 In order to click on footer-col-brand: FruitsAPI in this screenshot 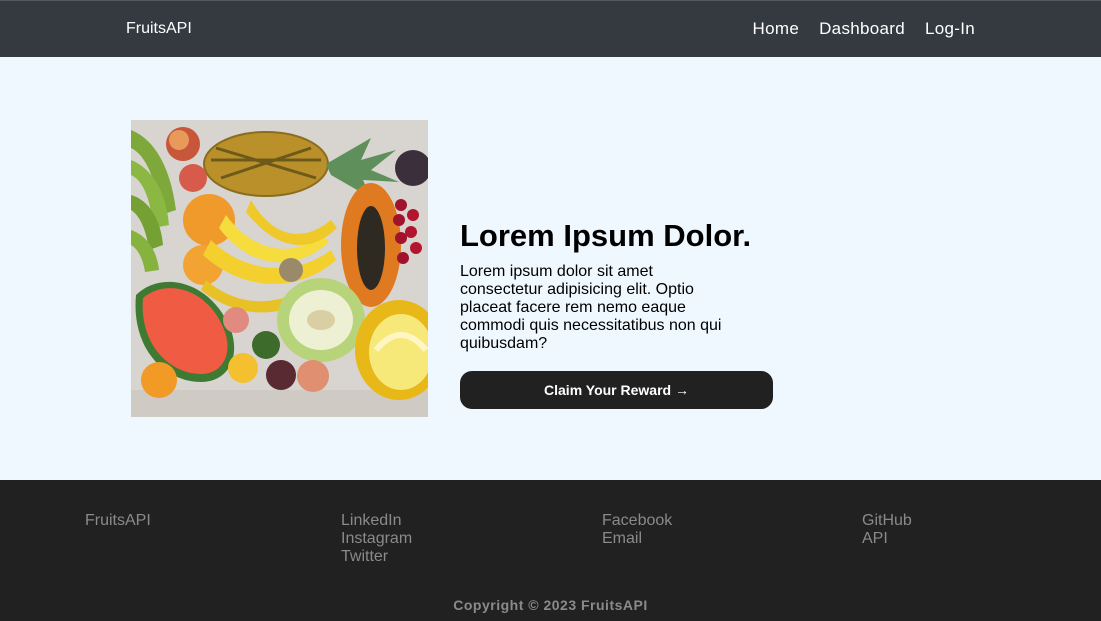, I will do `click(118, 521)`.